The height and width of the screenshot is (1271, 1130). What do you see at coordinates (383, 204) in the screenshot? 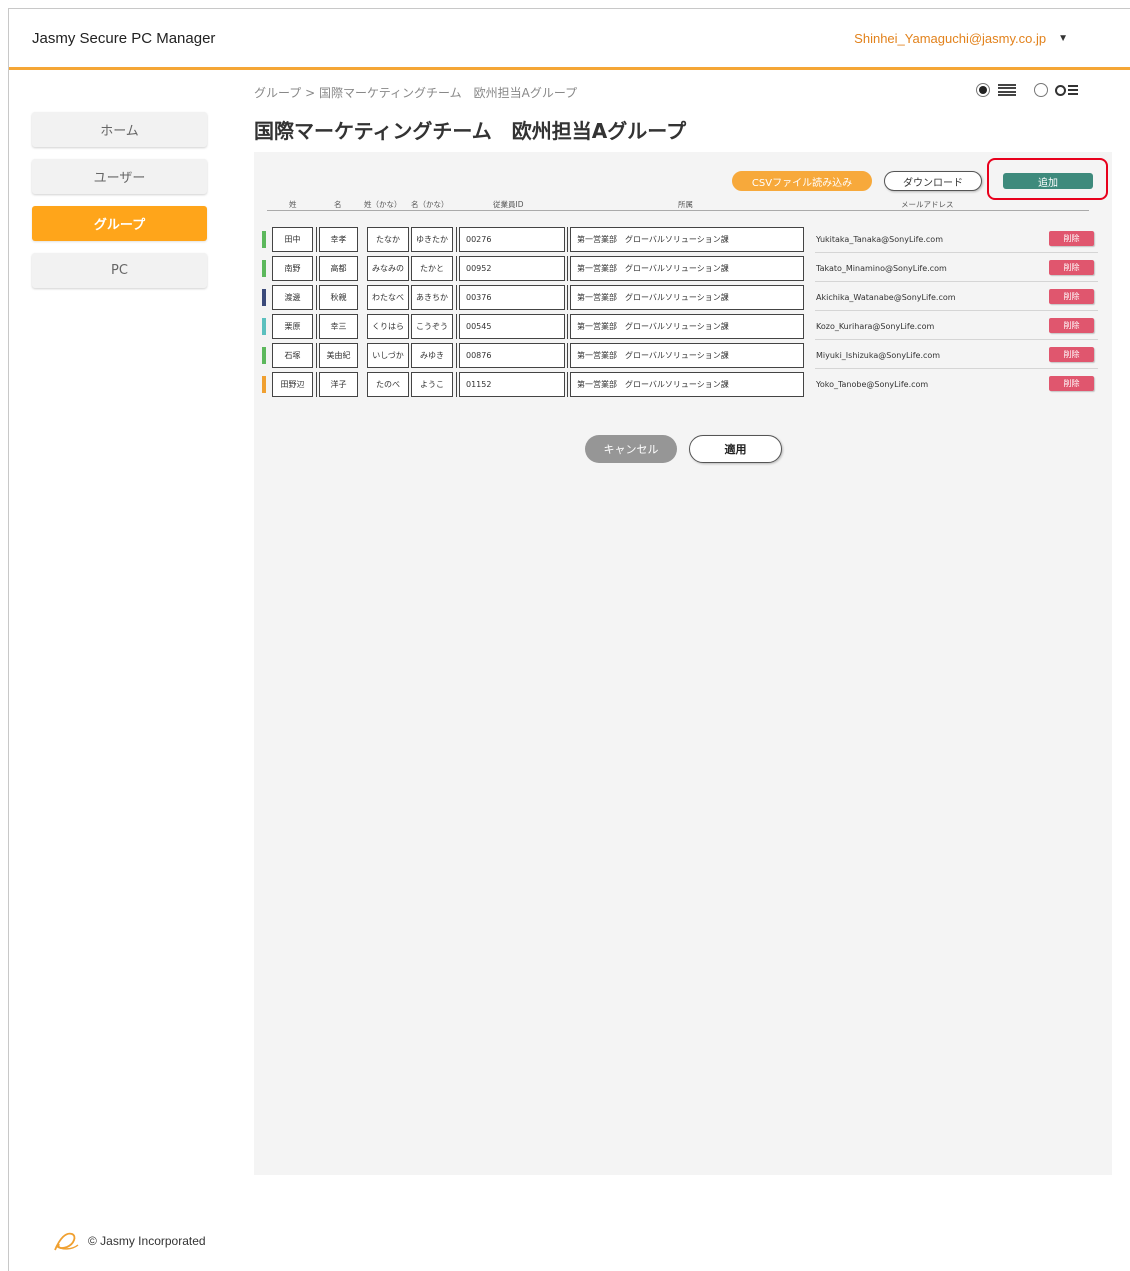
I see `column-header: 姓（かな）` at bounding box center [383, 204].